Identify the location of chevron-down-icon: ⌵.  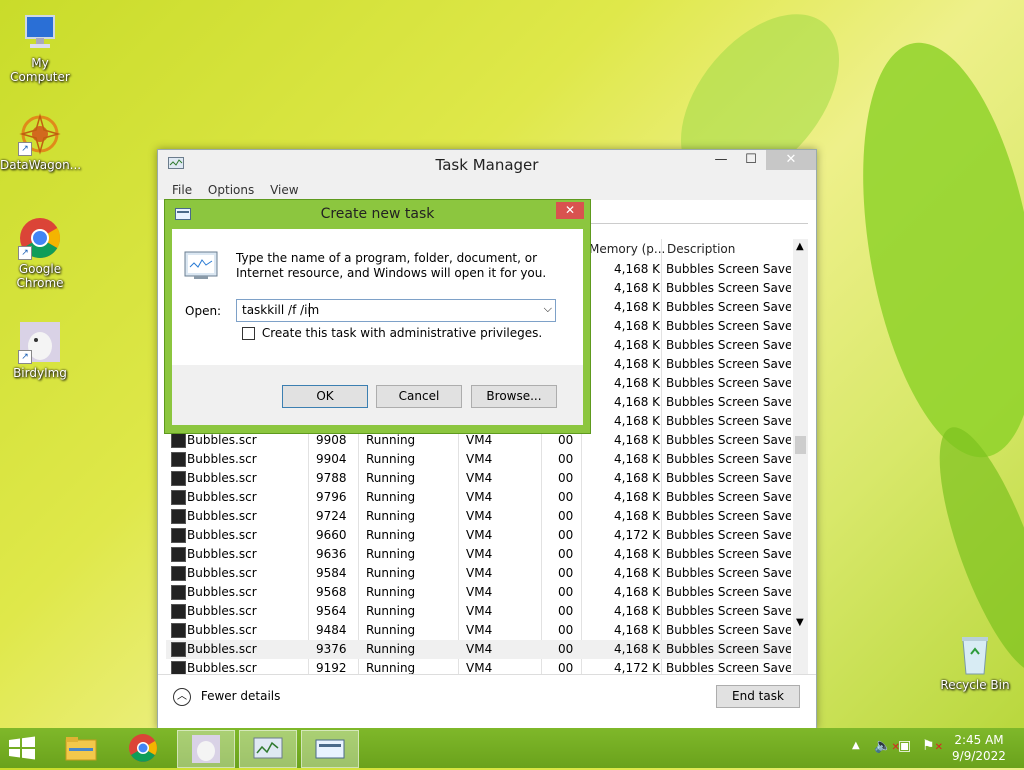
(548, 309).